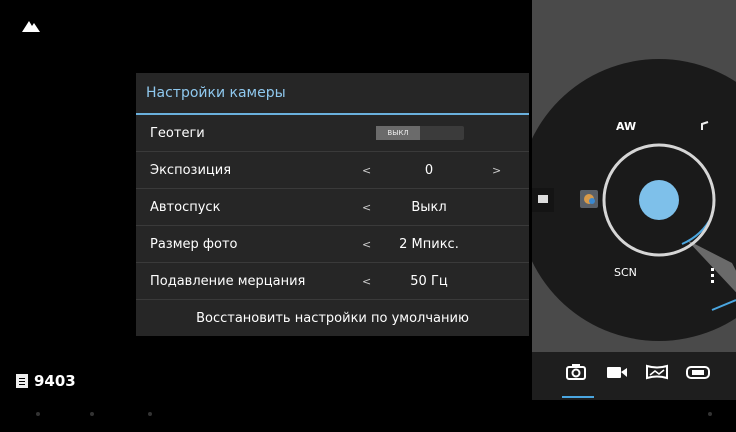 Image resolution: width=736 pixels, height=432 pixels. What do you see at coordinates (589, 199) in the screenshot?
I see `effects-icon` at bounding box center [589, 199].